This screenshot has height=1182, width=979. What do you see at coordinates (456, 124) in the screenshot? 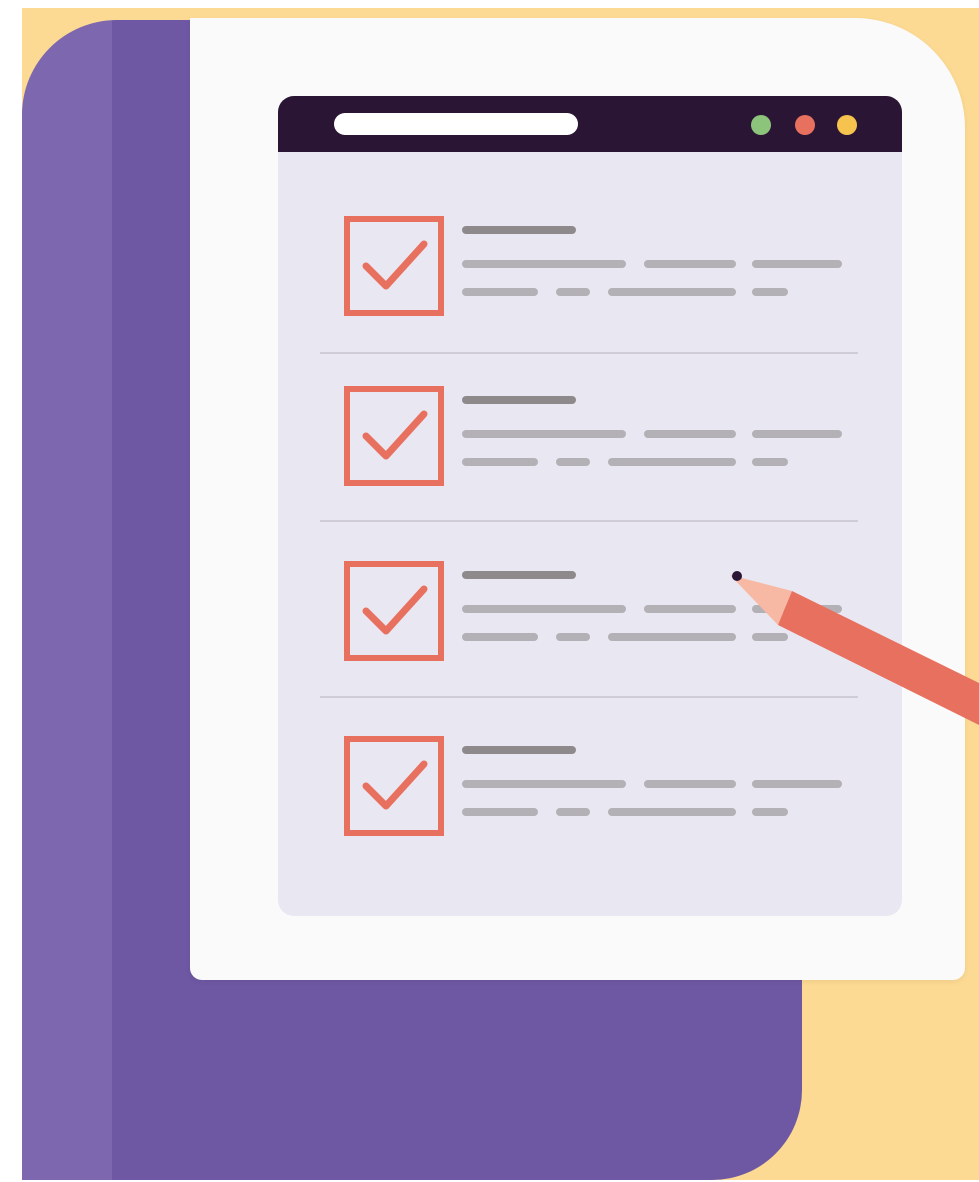
I see `address-bar` at bounding box center [456, 124].